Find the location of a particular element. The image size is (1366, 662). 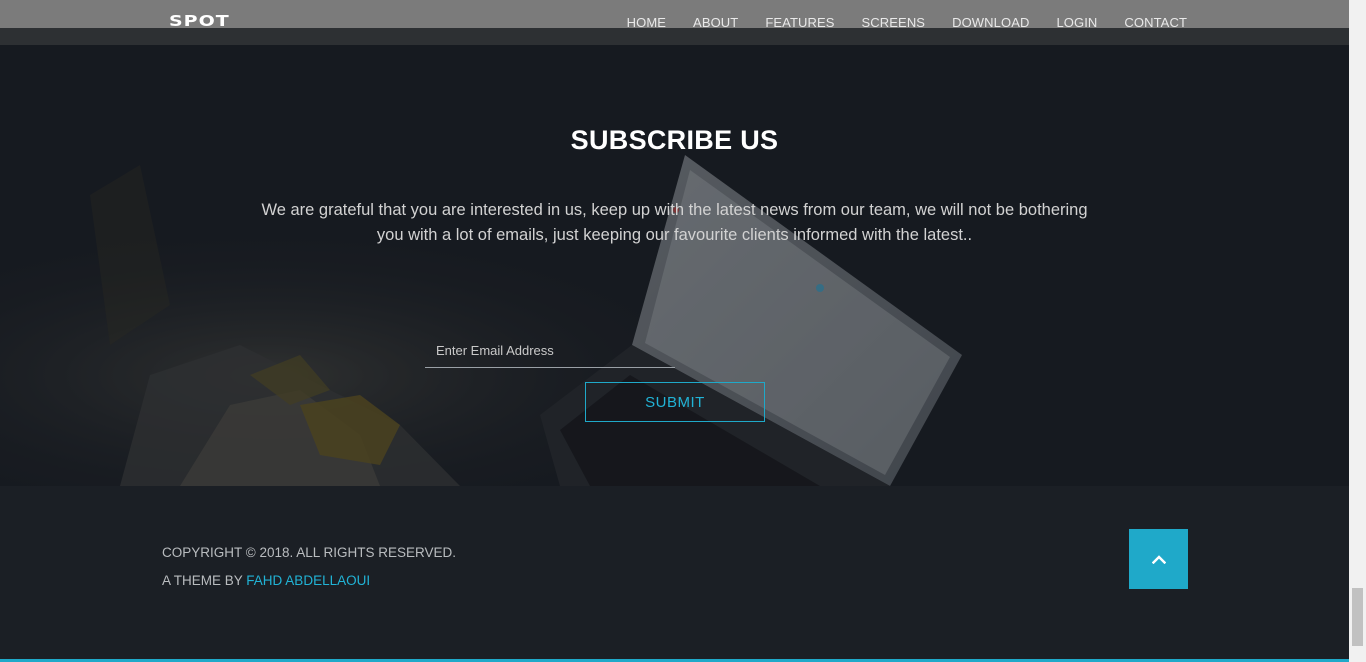

subscribe-title: SUBSCRIBE US is located at coordinates (674, 140).